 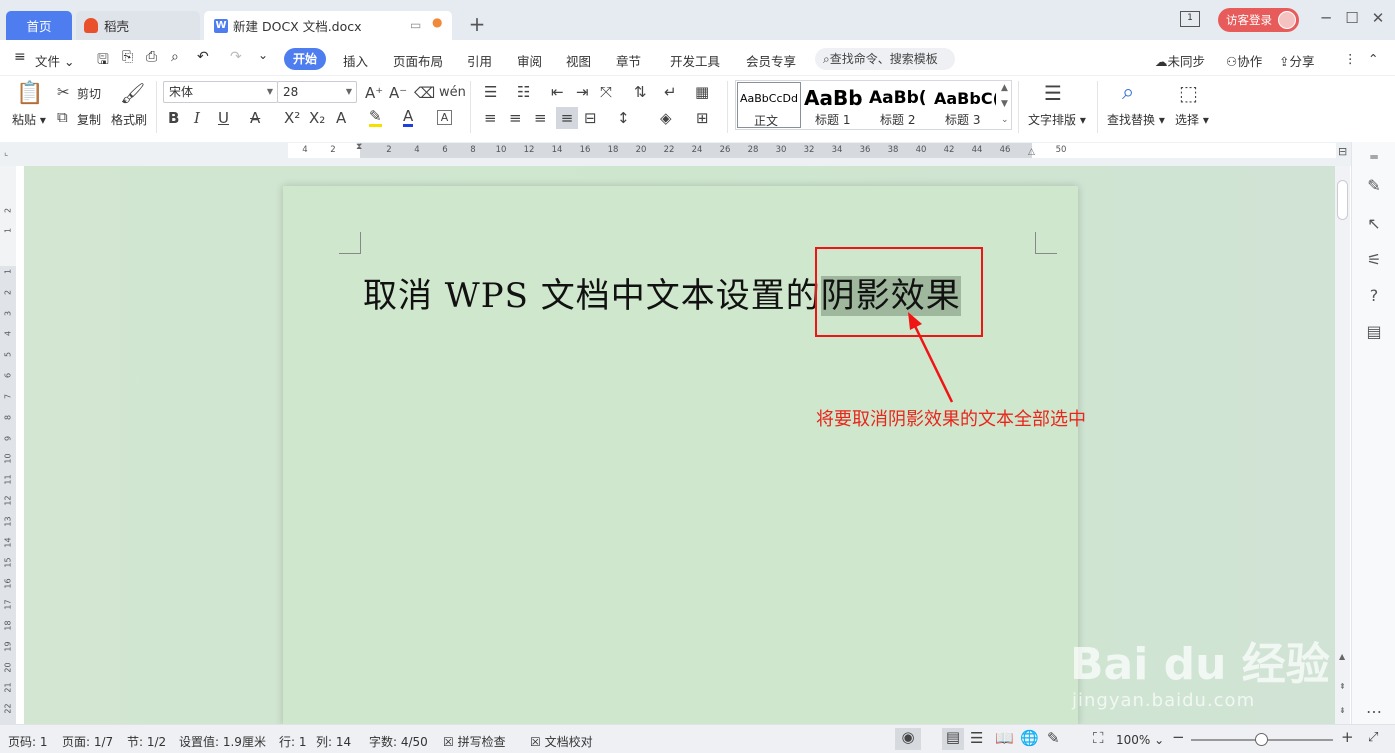 I want to click on eye-protect-icon: ◉, so click(x=908, y=739).